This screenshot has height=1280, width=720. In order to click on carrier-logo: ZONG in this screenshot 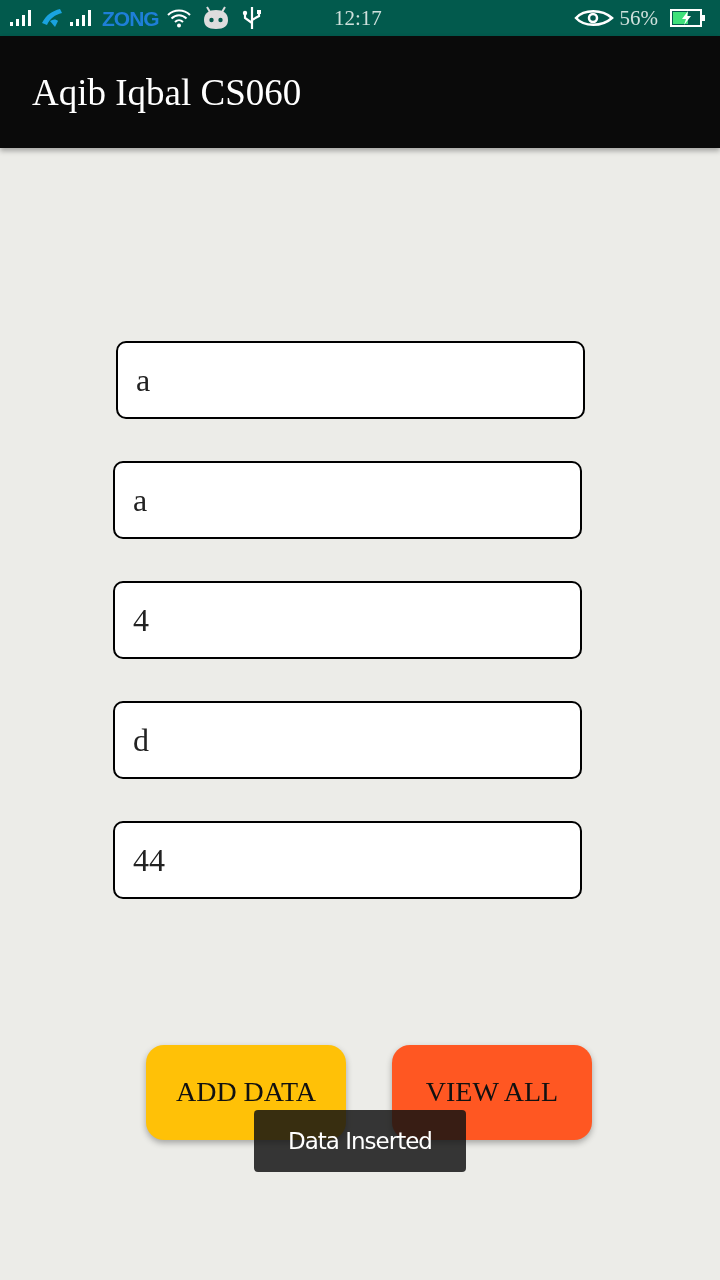, I will do `click(130, 18)`.